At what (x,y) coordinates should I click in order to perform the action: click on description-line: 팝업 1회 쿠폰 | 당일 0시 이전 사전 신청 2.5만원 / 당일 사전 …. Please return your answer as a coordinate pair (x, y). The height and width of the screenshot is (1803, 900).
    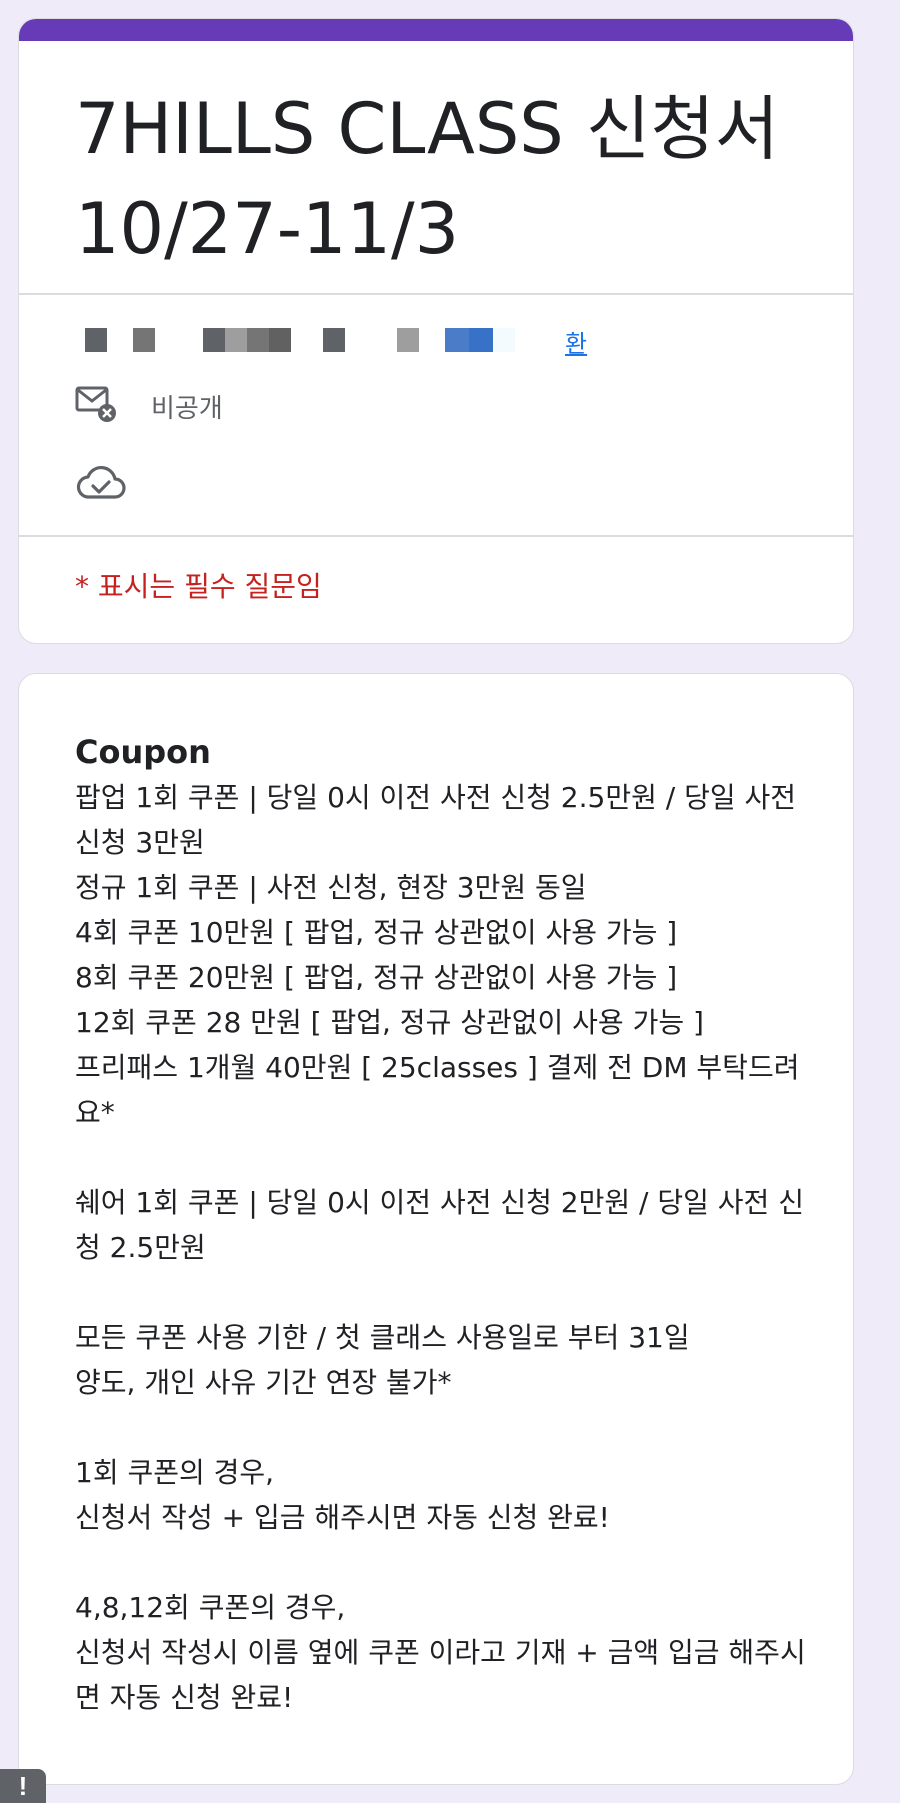
    Looking at the image, I should click on (436, 820).